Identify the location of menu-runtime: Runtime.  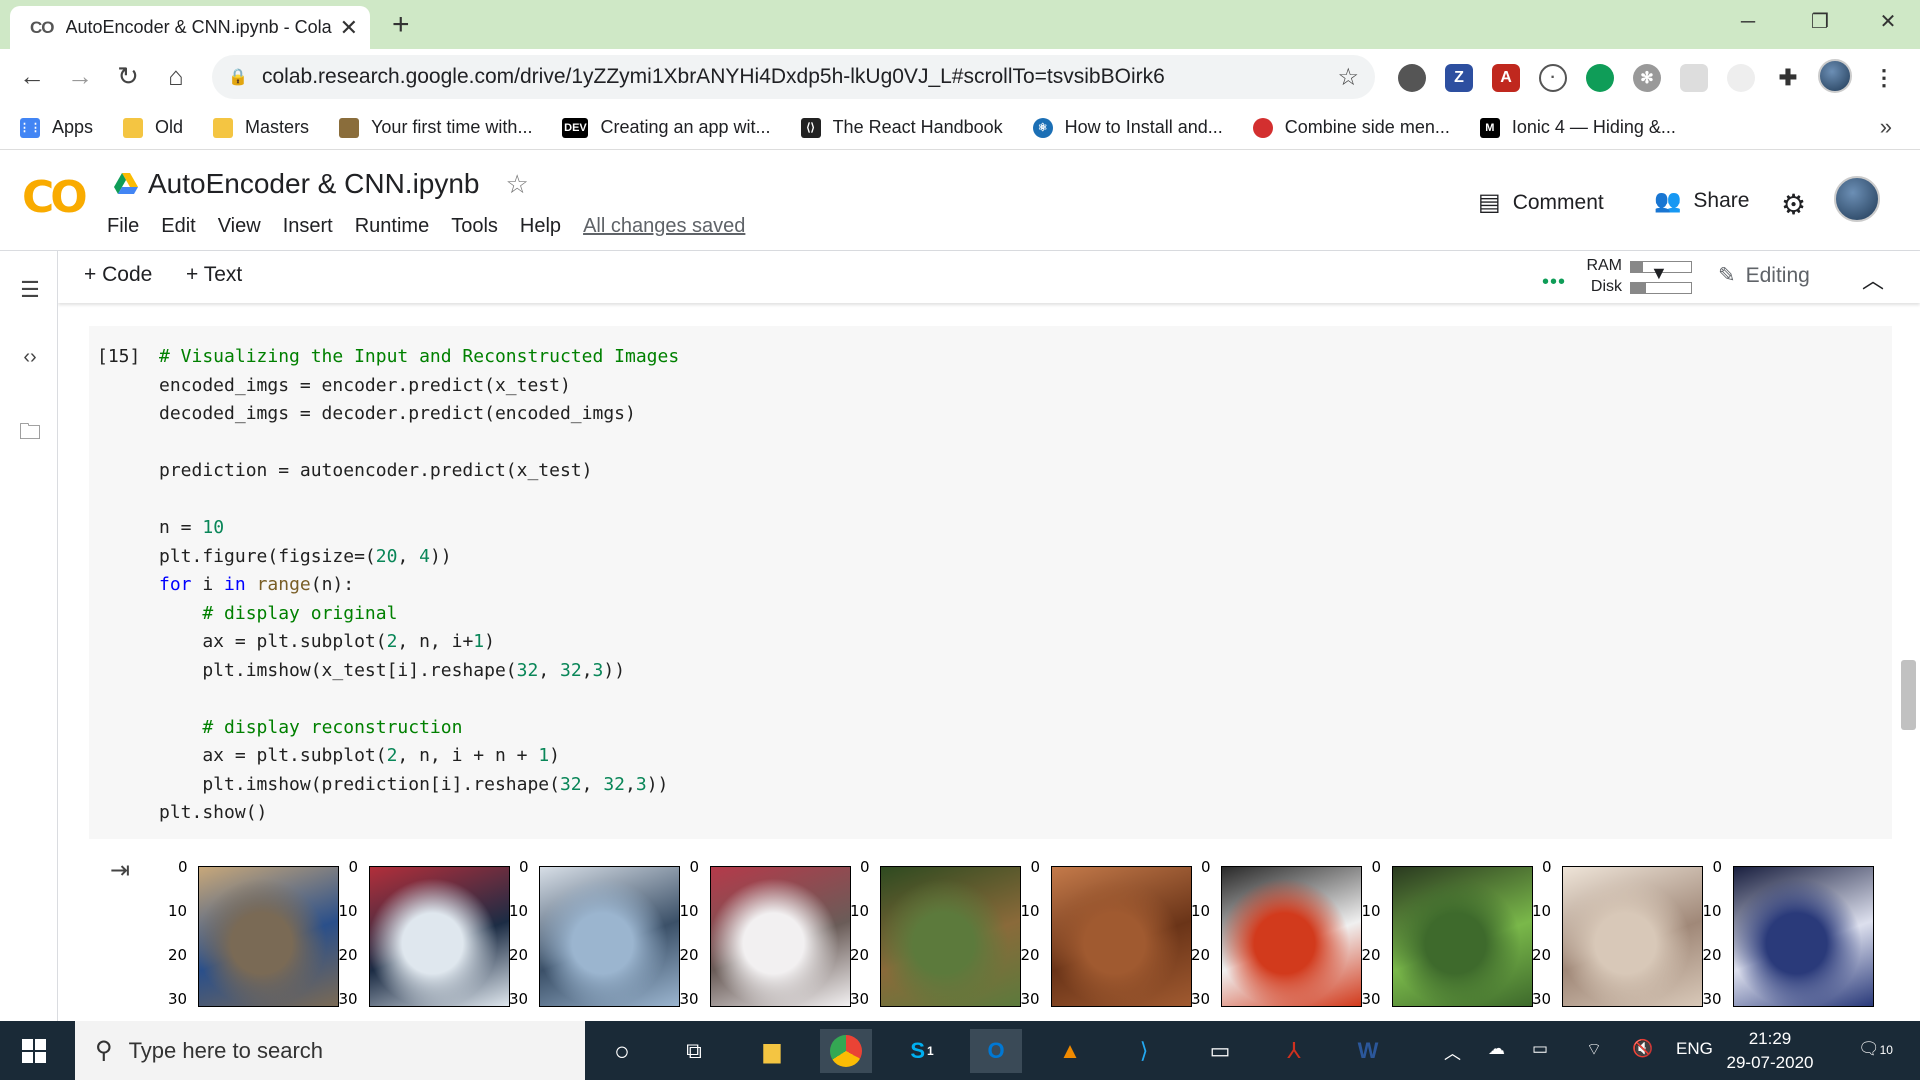
(392, 226).